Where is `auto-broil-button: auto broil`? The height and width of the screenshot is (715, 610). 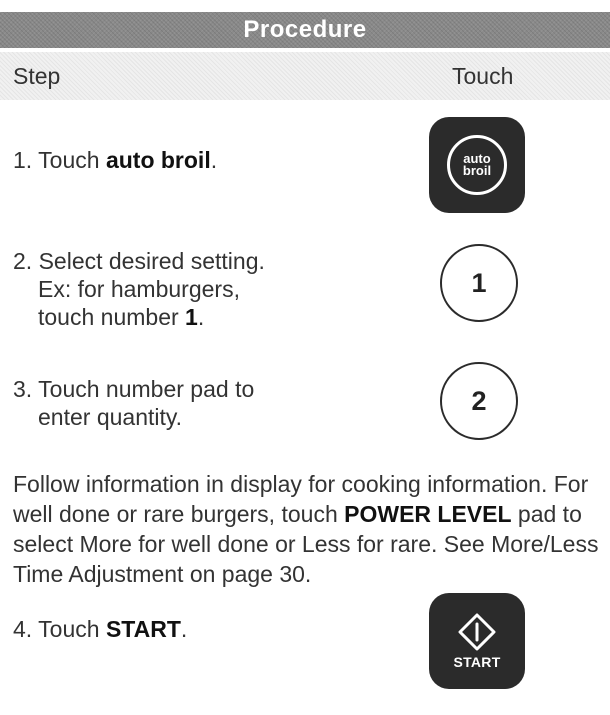 auto-broil-button: auto broil is located at coordinates (477, 165).